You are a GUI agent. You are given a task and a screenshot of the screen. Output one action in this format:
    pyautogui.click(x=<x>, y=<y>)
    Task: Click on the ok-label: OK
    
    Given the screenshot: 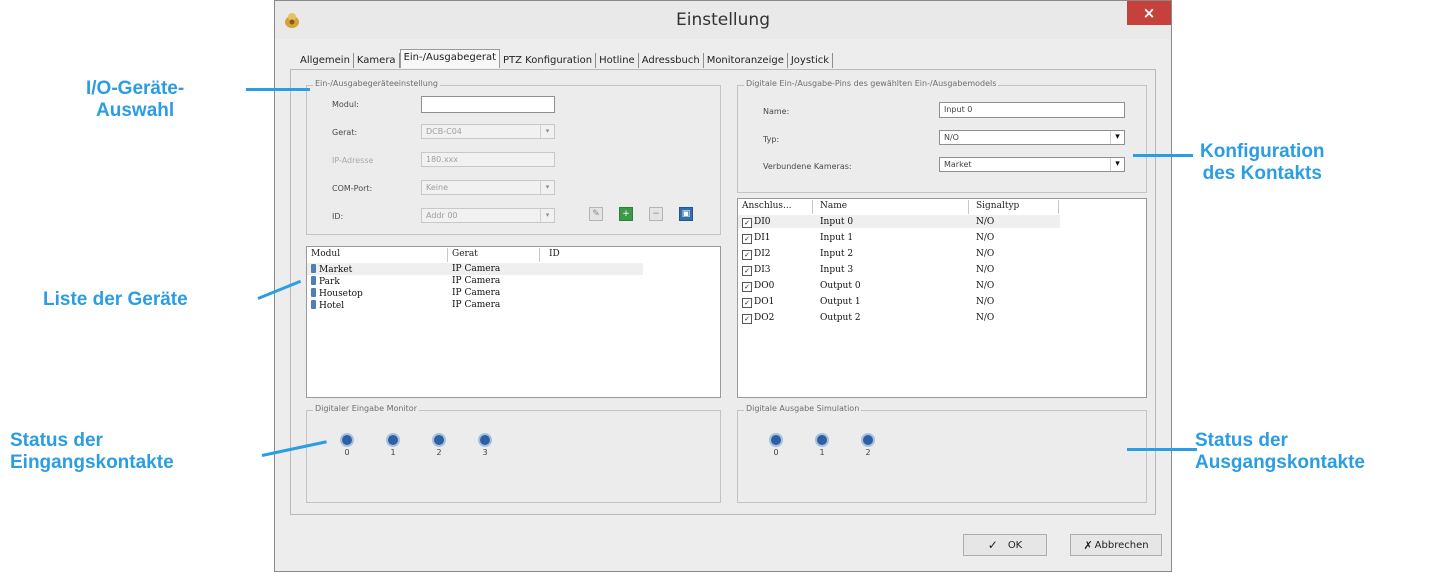 What is the action you would take?
    pyautogui.click(x=1015, y=545)
    